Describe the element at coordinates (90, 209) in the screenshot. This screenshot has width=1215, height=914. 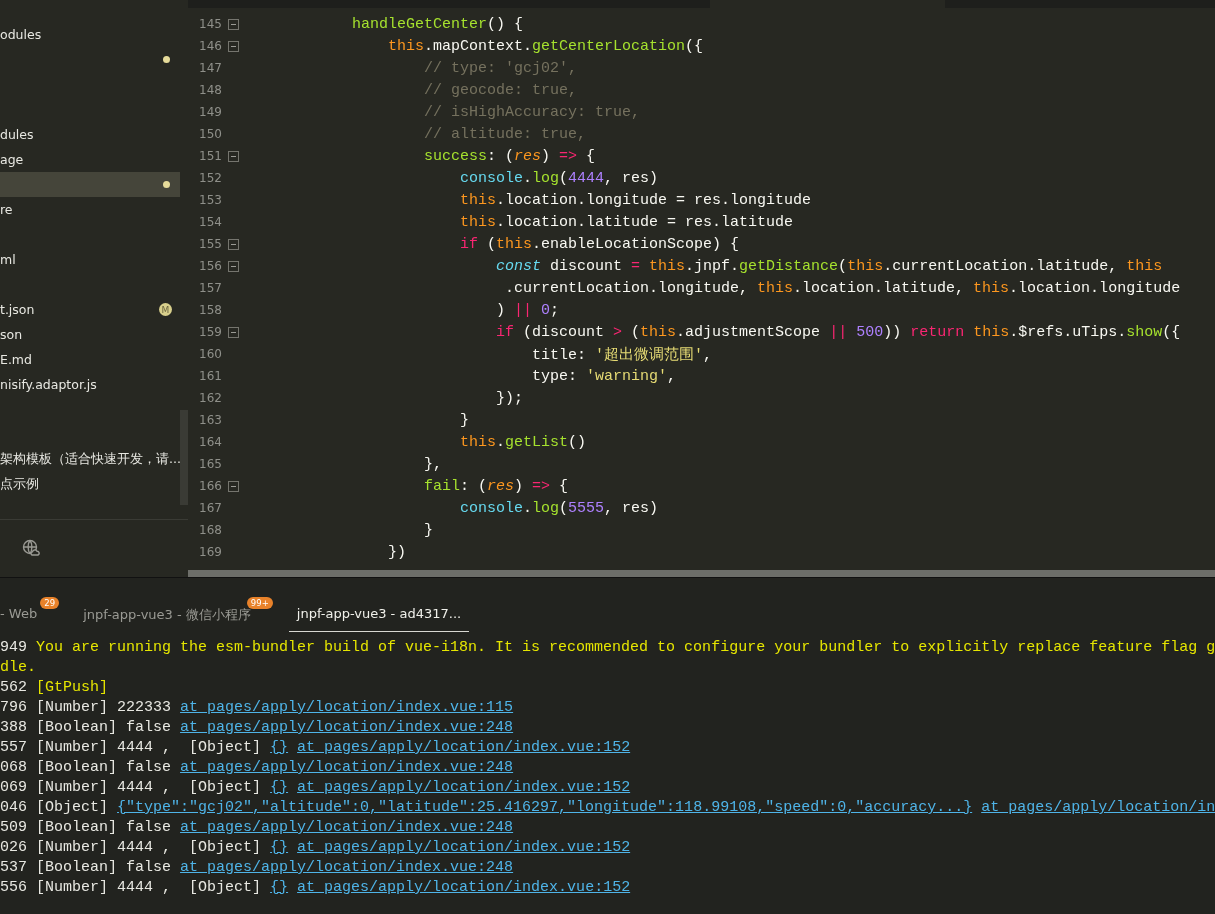
I see `file-item: re` at that location.